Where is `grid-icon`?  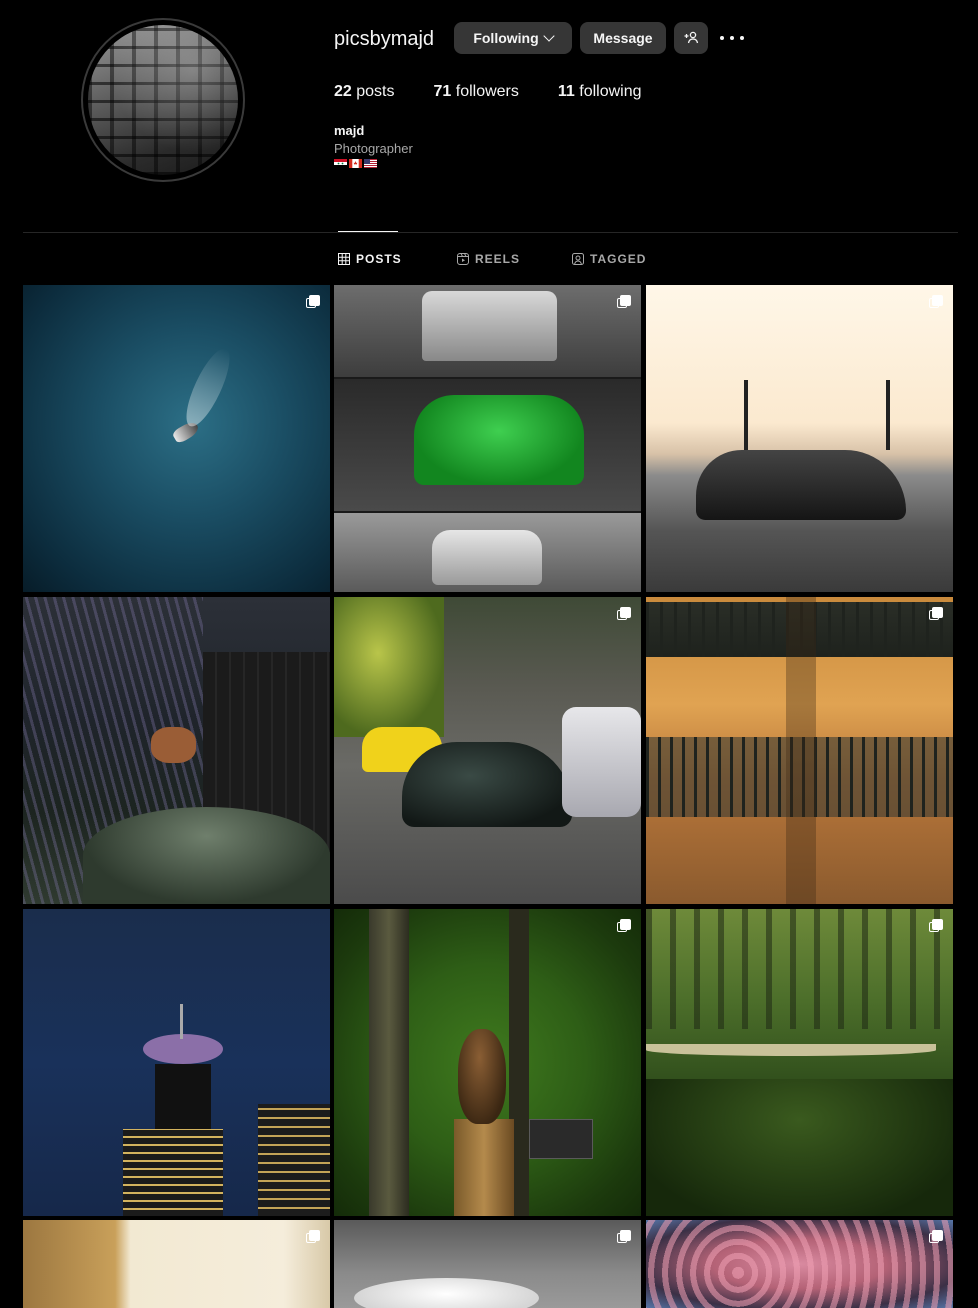 grid-icon is located at coordinates (344, 259).